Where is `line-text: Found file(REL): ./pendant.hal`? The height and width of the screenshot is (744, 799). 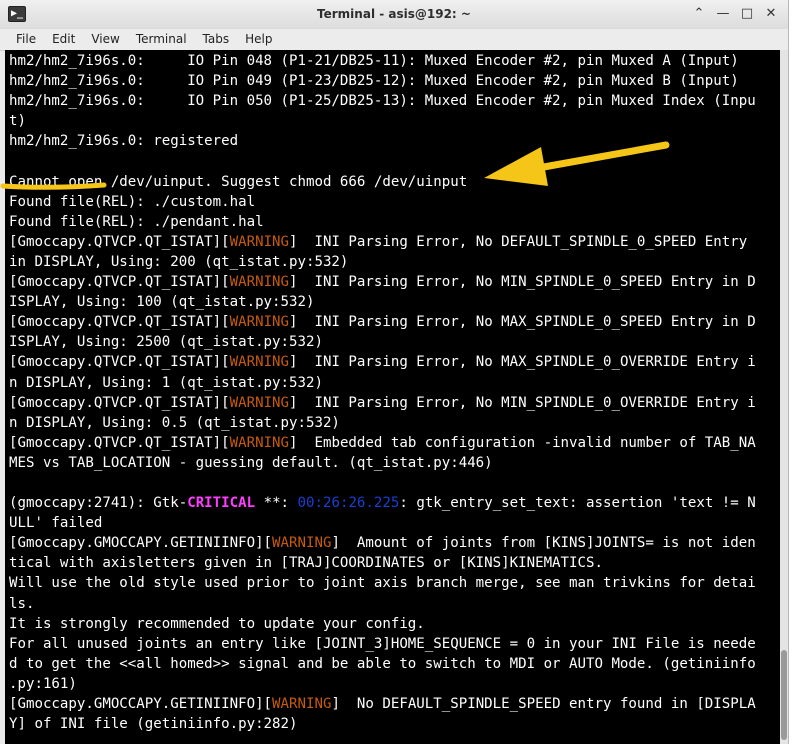
line-text: Found file(REL): ./pendant.hal is located at coordinates (136, 221).